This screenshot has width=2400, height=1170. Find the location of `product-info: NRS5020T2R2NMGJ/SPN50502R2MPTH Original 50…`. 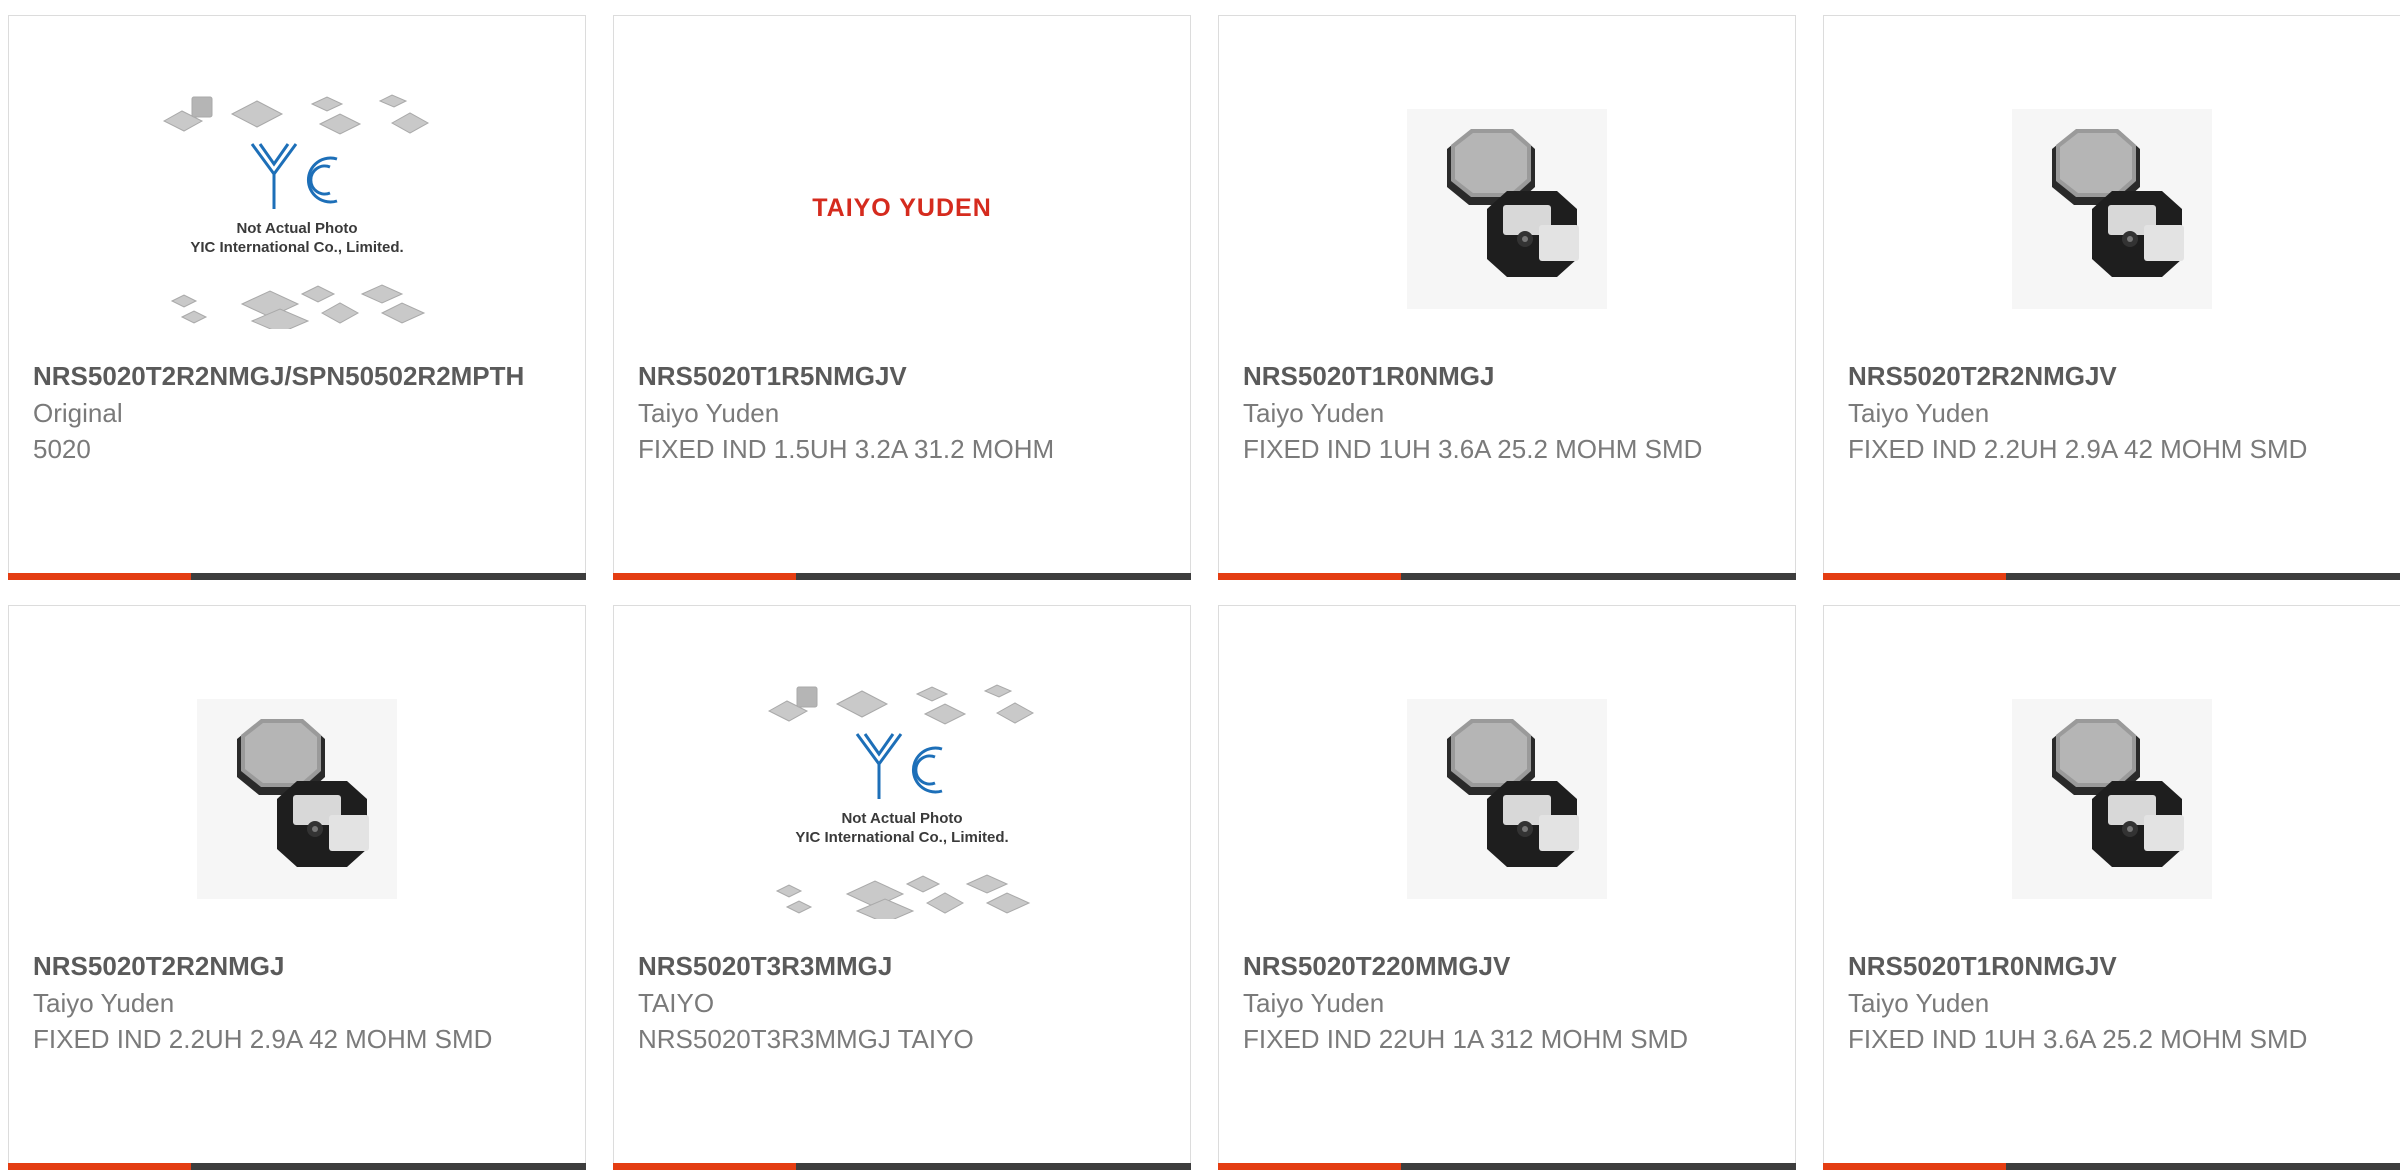

product-info: NRS5020T2R2NMGJ/SPN50502R2MPTH Original 50… is located at coordinates (304, 412).